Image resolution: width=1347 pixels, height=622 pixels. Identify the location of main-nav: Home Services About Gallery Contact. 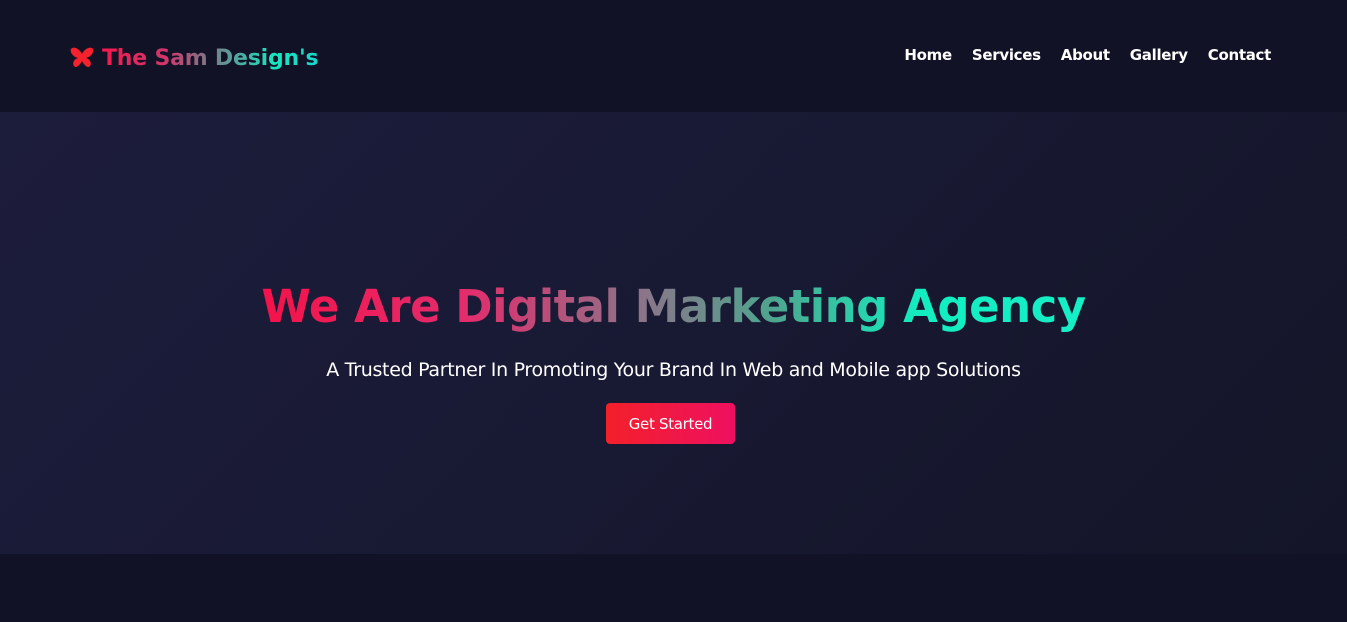
(1087, 55).